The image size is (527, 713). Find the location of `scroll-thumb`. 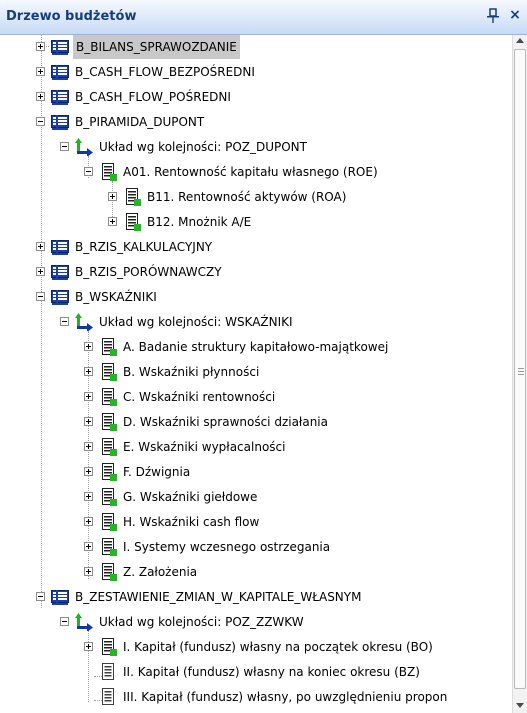

scroll-thumb is located at coordinates (520, 369).